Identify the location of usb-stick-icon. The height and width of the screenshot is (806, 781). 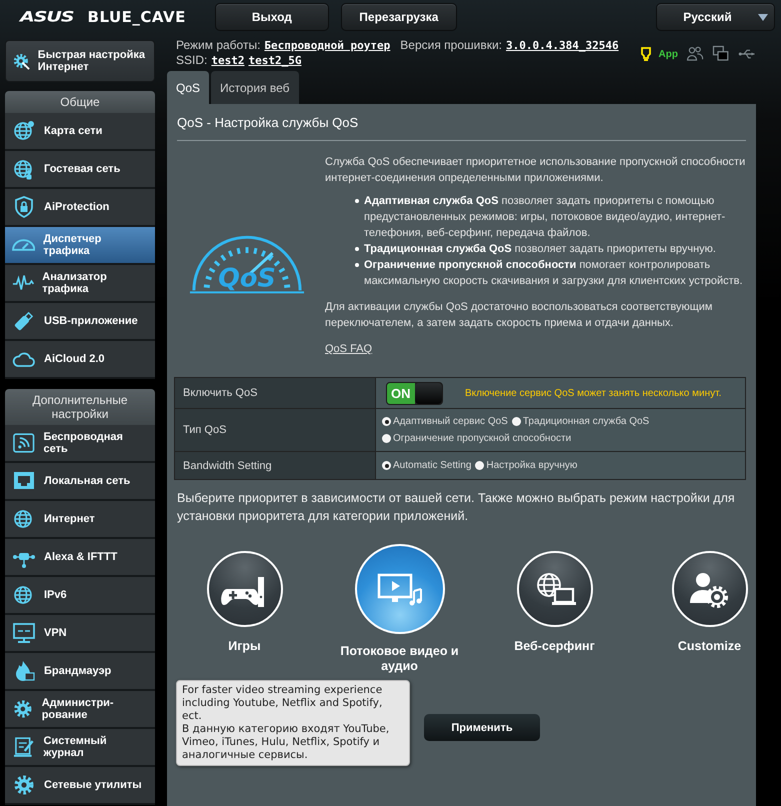
(24, 321).